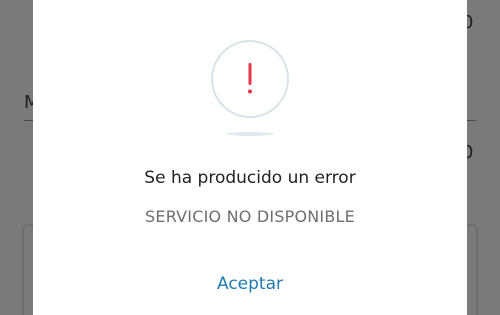  What do you see at coordinates (250, 134) in the screenshot?
I see `icon-shadow` at bounding box center [250, 134].